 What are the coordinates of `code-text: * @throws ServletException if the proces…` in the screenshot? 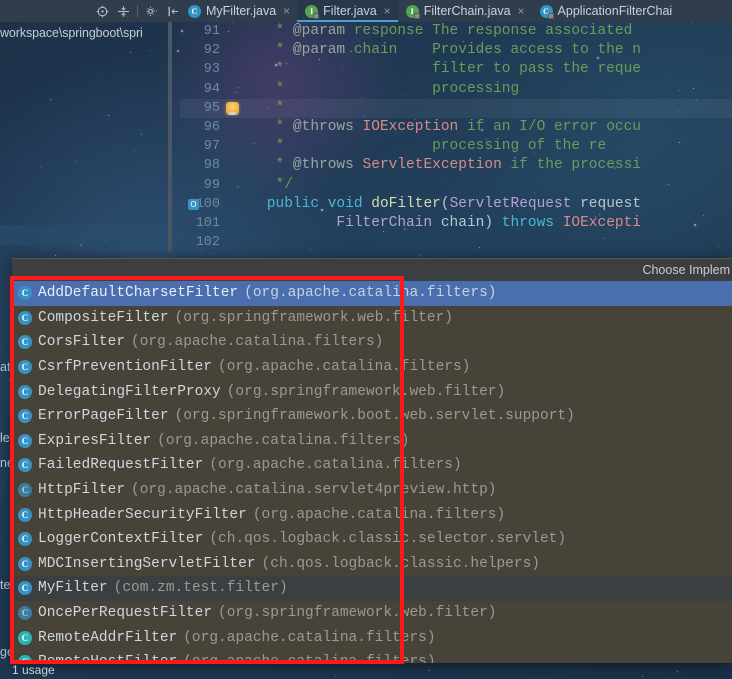 It's located at (437, 165).